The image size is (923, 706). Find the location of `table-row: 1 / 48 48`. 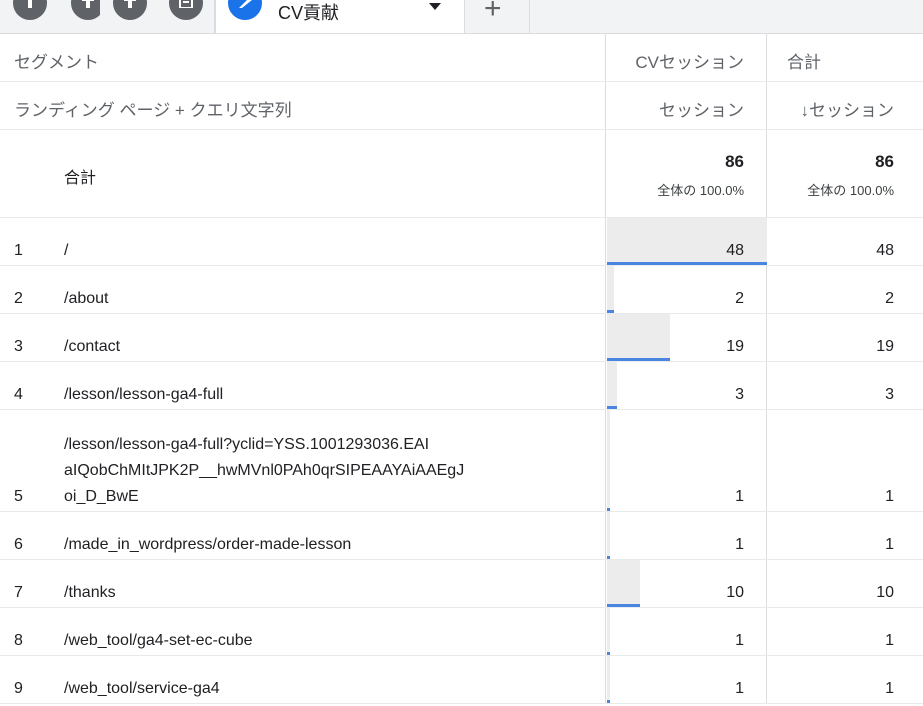

table-row: 1 / 48 48 is located at coordinates (461, 242).